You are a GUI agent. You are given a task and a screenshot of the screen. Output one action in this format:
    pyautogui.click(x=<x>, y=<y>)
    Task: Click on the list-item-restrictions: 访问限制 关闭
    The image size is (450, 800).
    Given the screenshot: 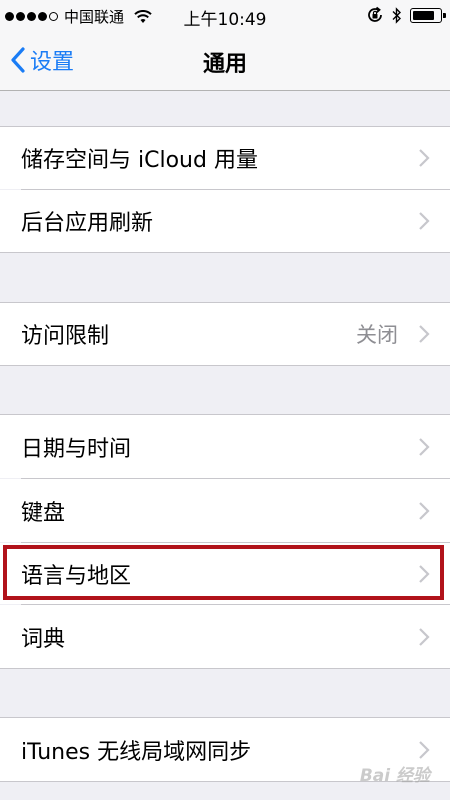 What is the action you would take?
    pyautogui.click(x=225, y=334)
    